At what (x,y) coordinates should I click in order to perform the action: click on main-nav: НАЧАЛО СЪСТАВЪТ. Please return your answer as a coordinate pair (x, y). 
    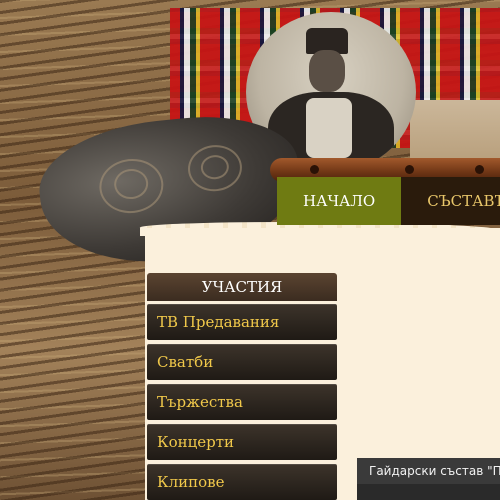
    Looking at the image, I should click on (388, 201).